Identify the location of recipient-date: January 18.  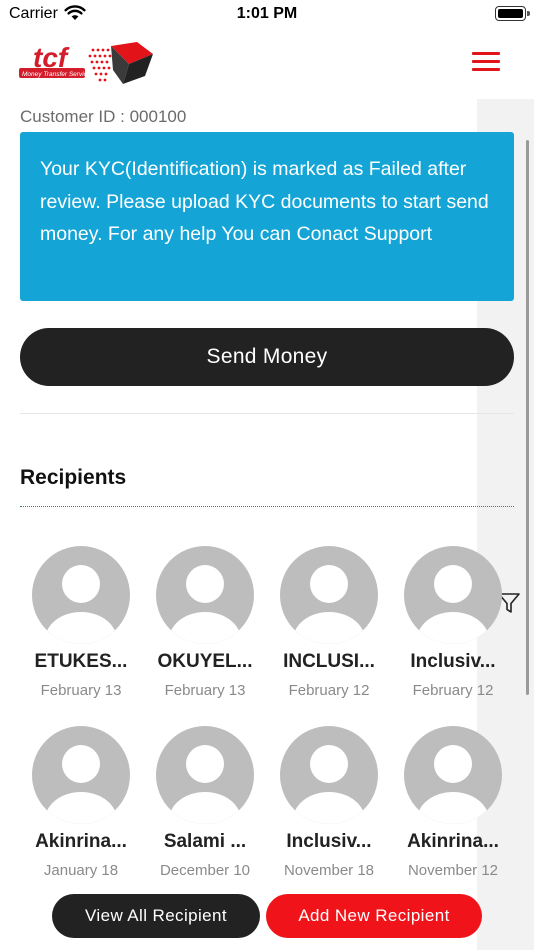
(81, 870).